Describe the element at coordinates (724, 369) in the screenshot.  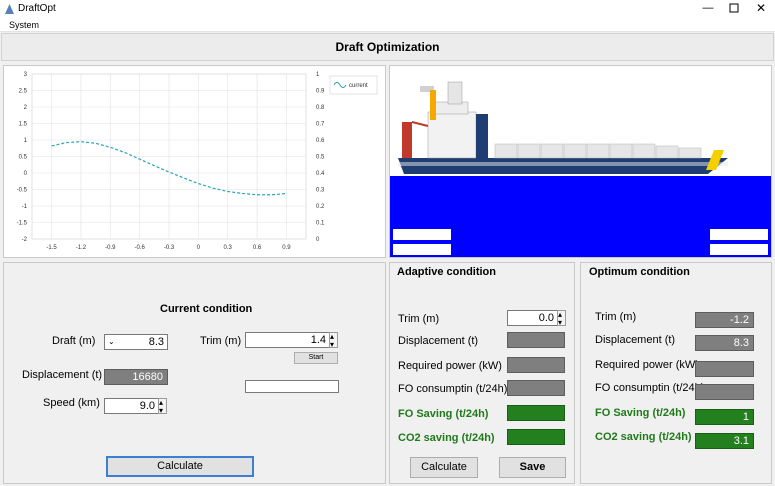
I see `optimum-power-value` at that location.